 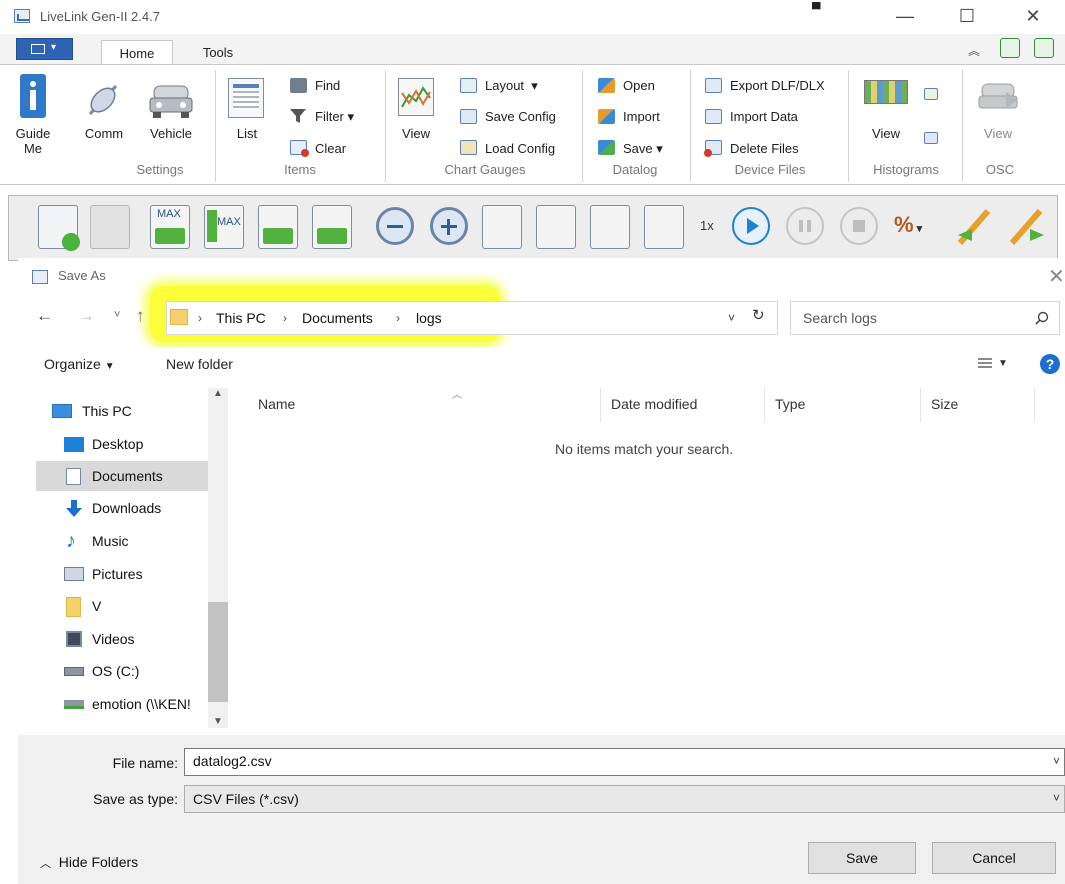 What do you see at coordinates (110, 227) in the screenshot?
I see `disconnect-device-icon` at bounding box center [110, 227].